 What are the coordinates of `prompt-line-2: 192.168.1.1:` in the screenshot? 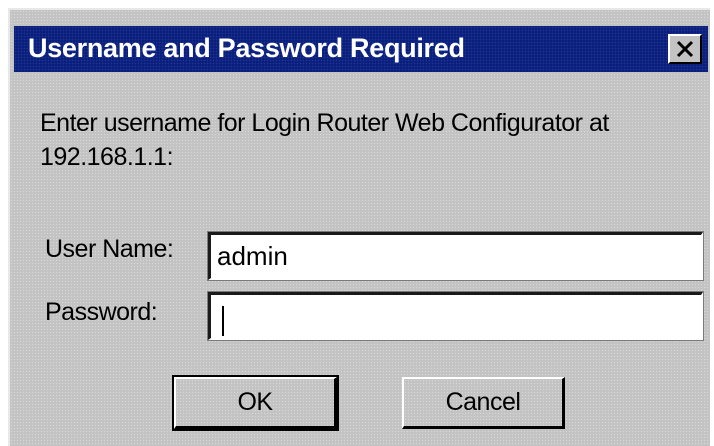 It's located at (107, 157).